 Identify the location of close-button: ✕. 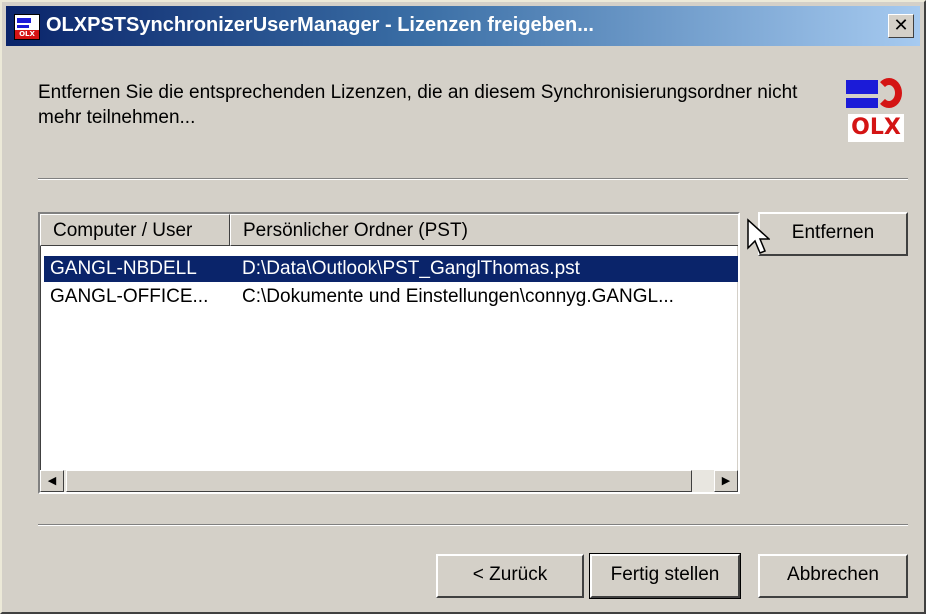
(901, 26).